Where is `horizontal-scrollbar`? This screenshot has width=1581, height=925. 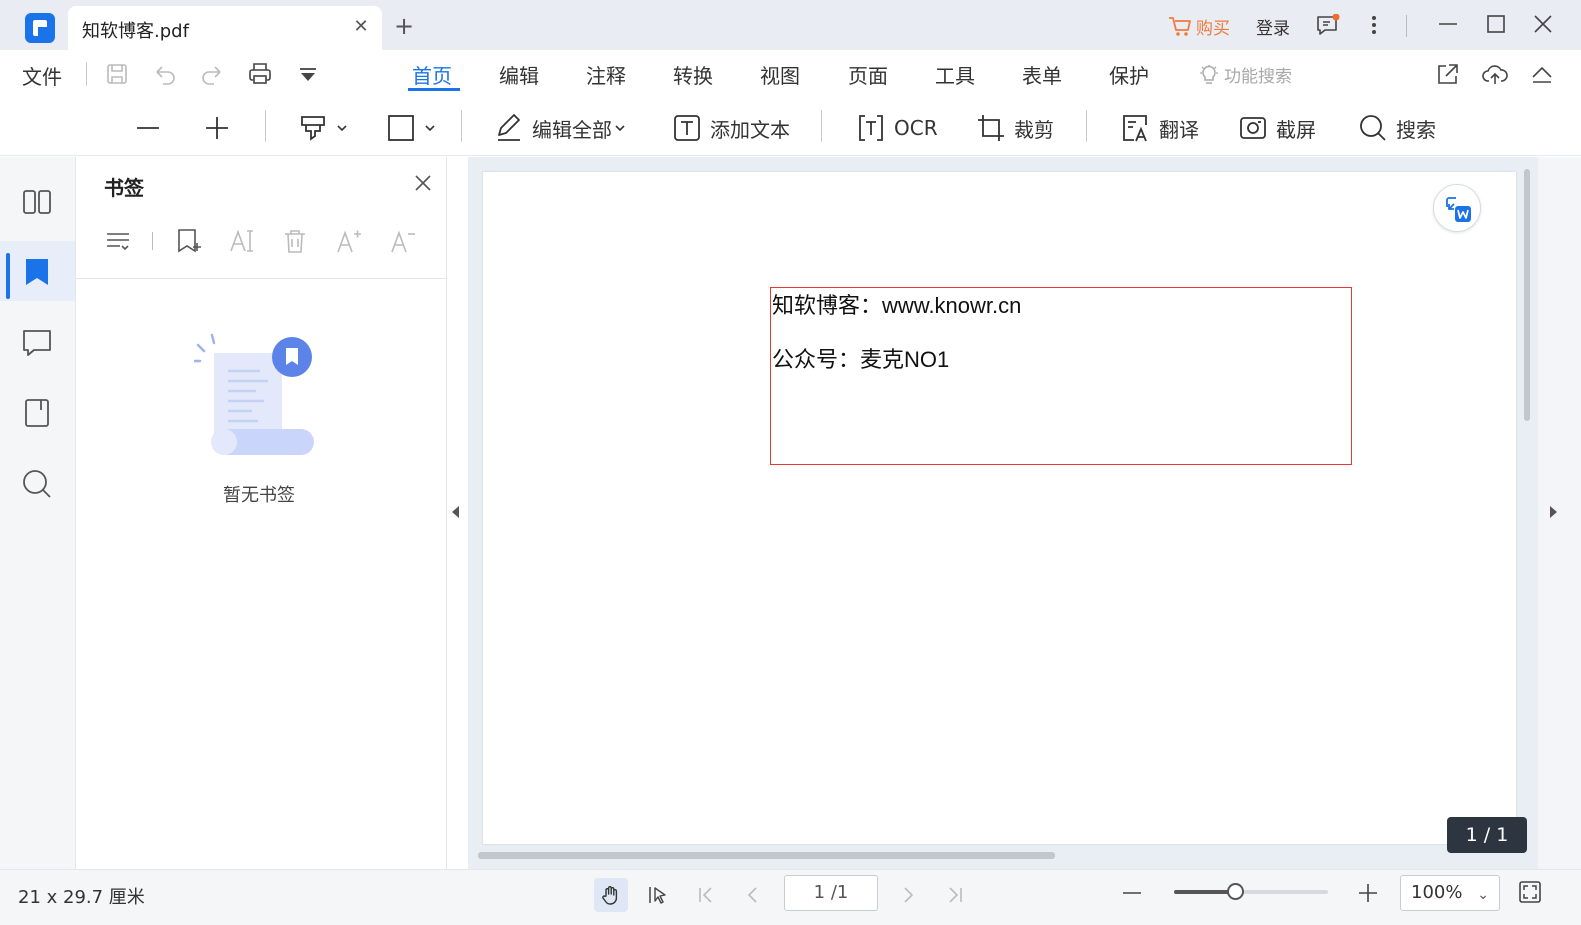 horizontal-scrollbar is located at coordinates (766, 855).